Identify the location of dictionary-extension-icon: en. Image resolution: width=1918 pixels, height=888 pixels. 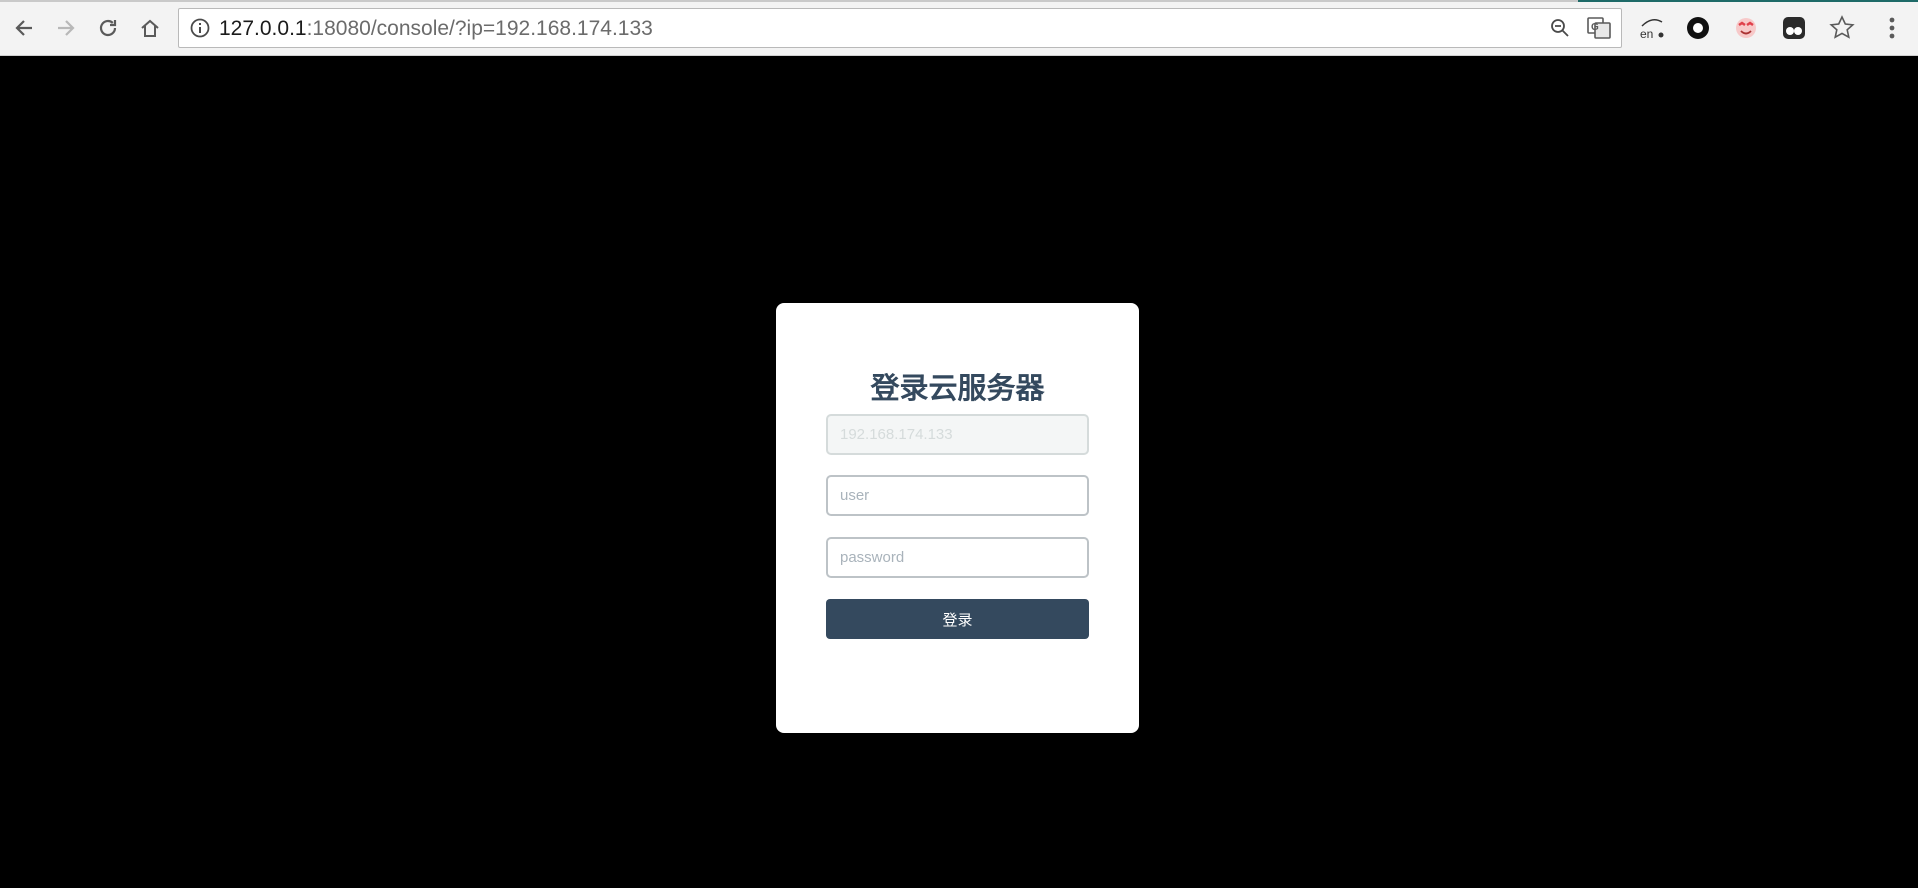
(1652, 28).